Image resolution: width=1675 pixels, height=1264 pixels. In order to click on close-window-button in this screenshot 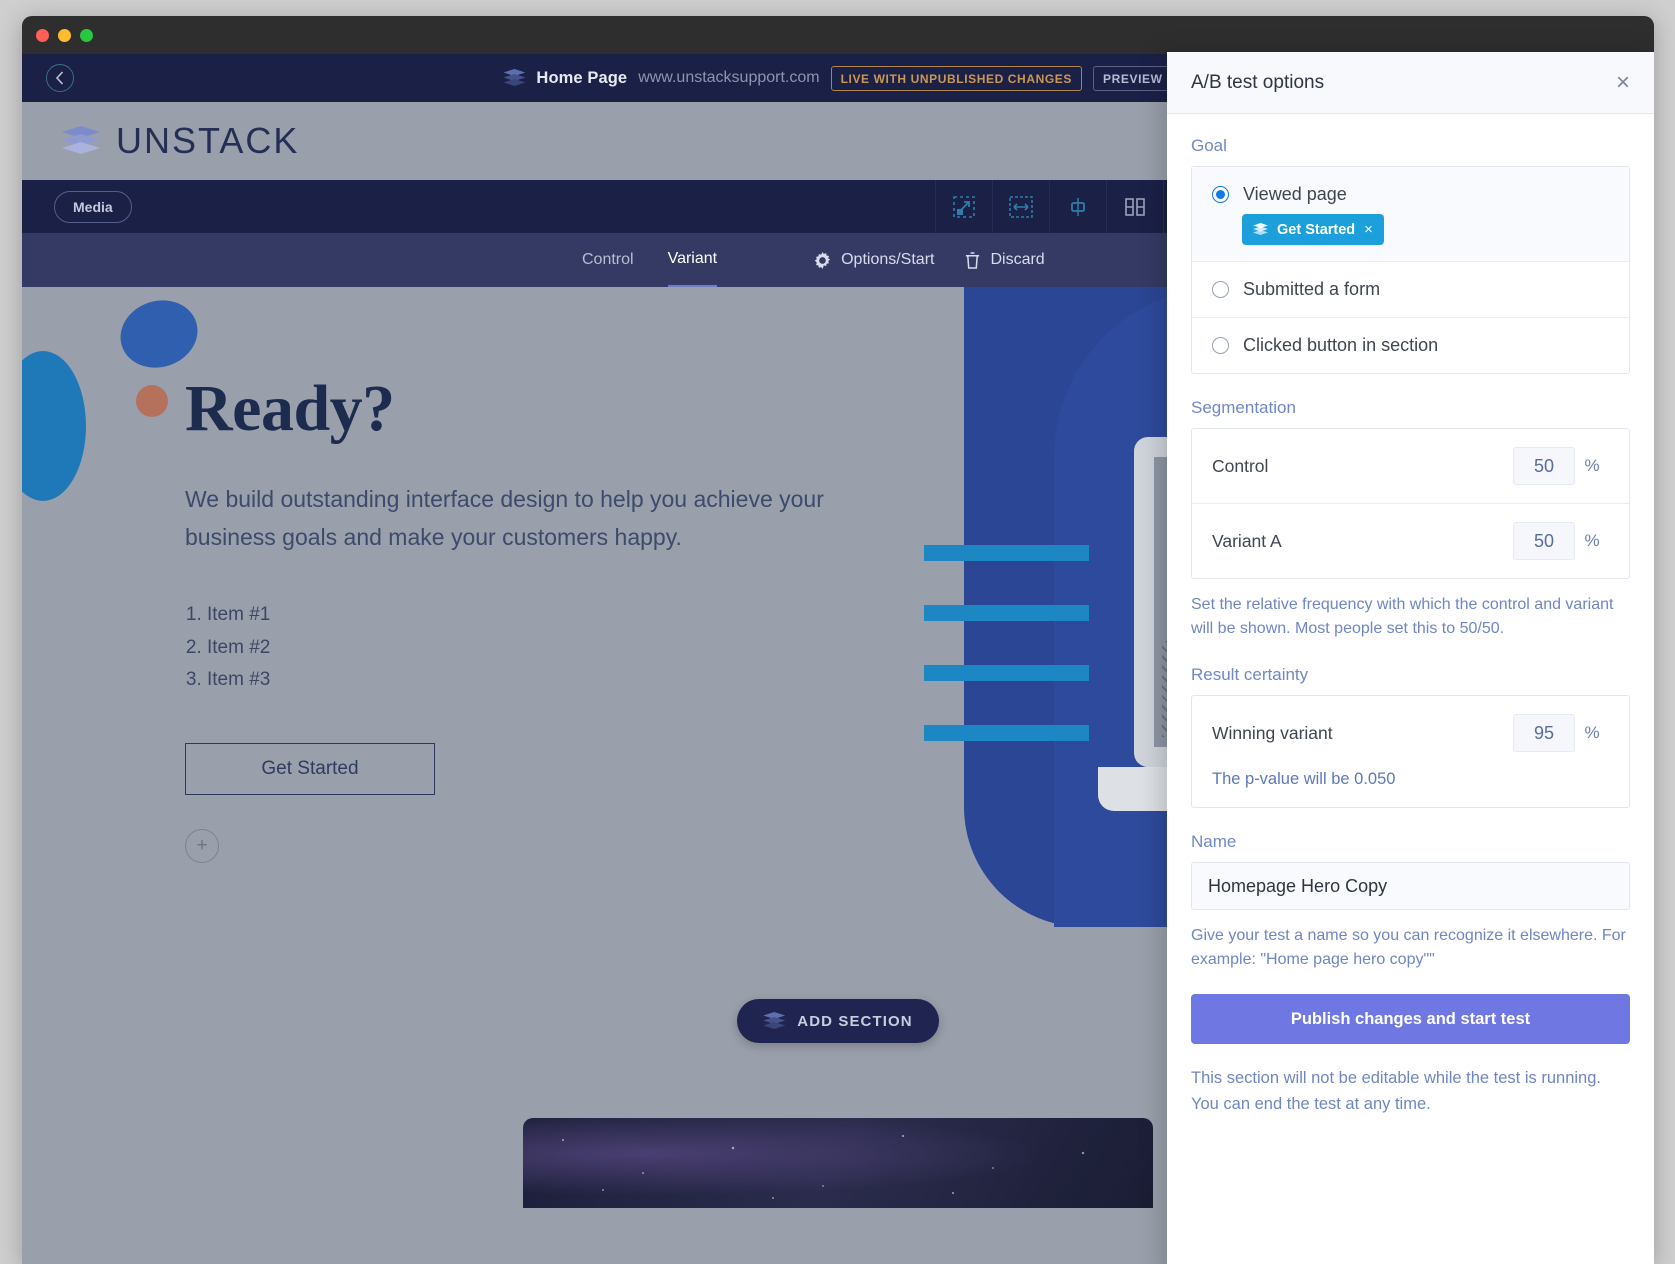, I will do `click(42, 35)`.